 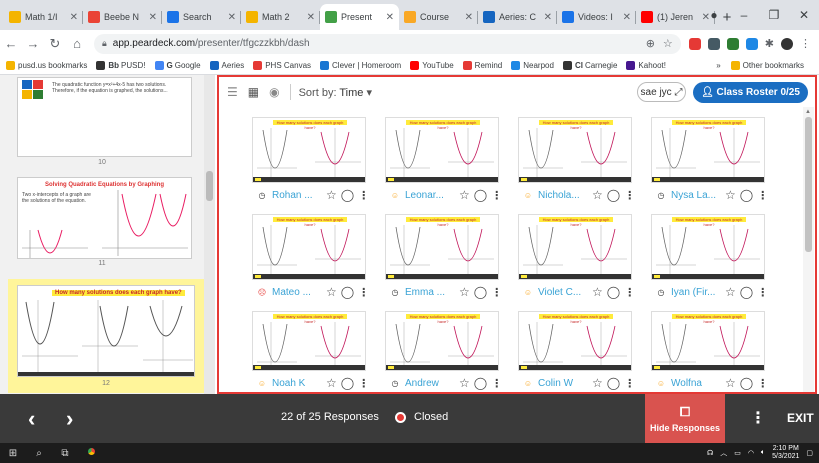 I want to click on task-view-icon: ⧉, so click(x=65, y=453).